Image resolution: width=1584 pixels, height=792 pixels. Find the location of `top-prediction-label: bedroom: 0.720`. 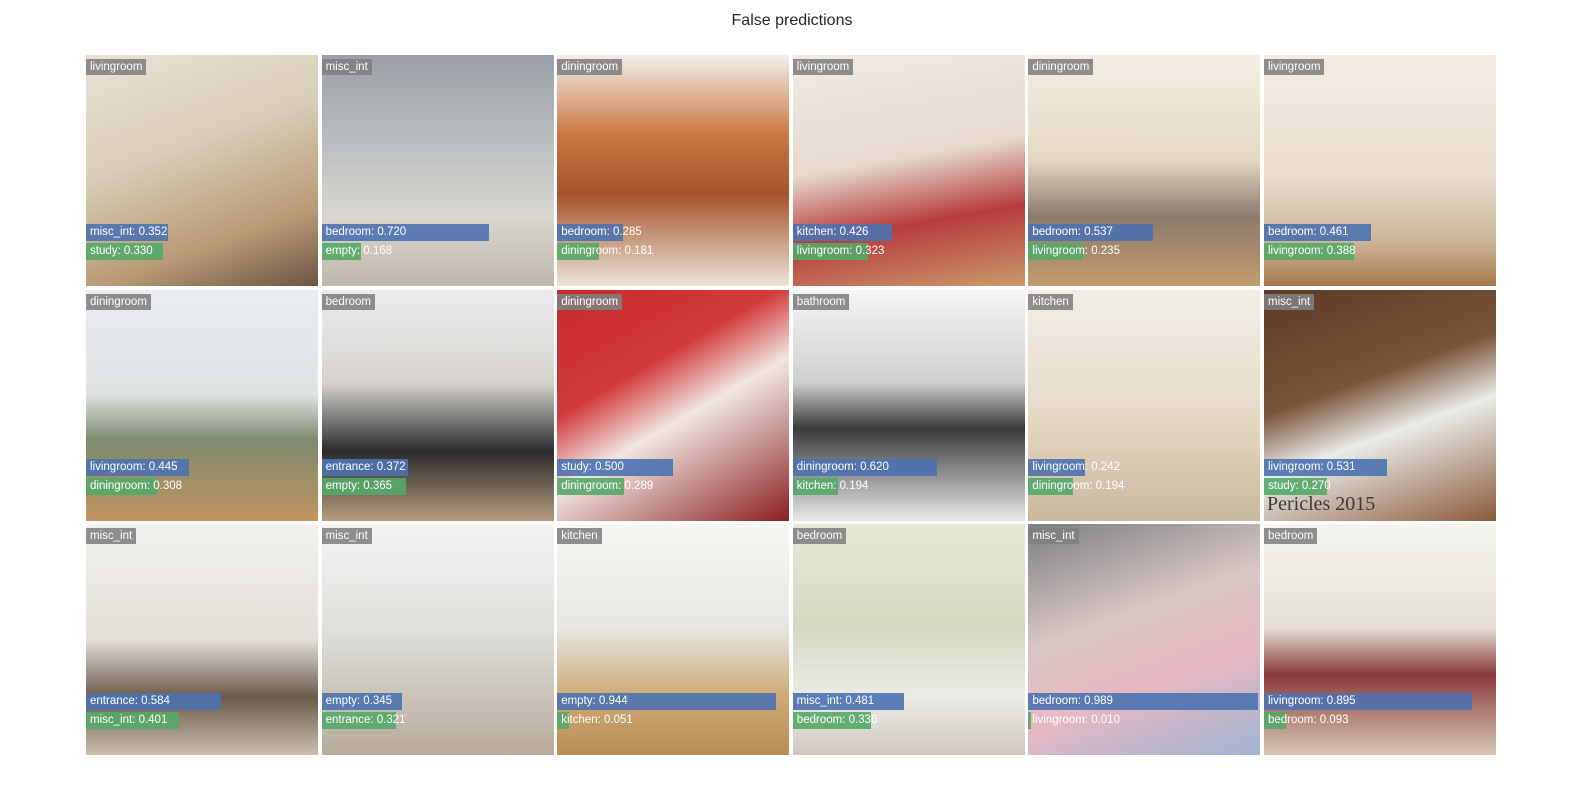

top-prediction-label: bedroom: 0.720 is located at coordinates (366, 232).